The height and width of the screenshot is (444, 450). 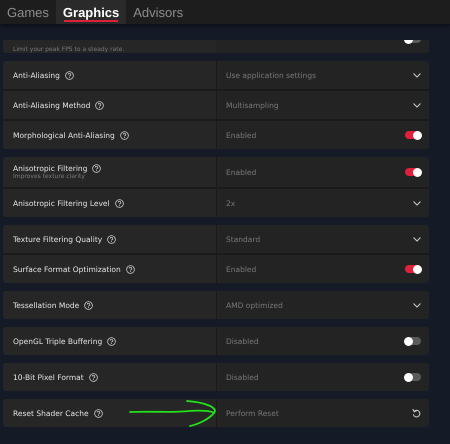 I want to click on tab: Games, so click(x=28, y=12).